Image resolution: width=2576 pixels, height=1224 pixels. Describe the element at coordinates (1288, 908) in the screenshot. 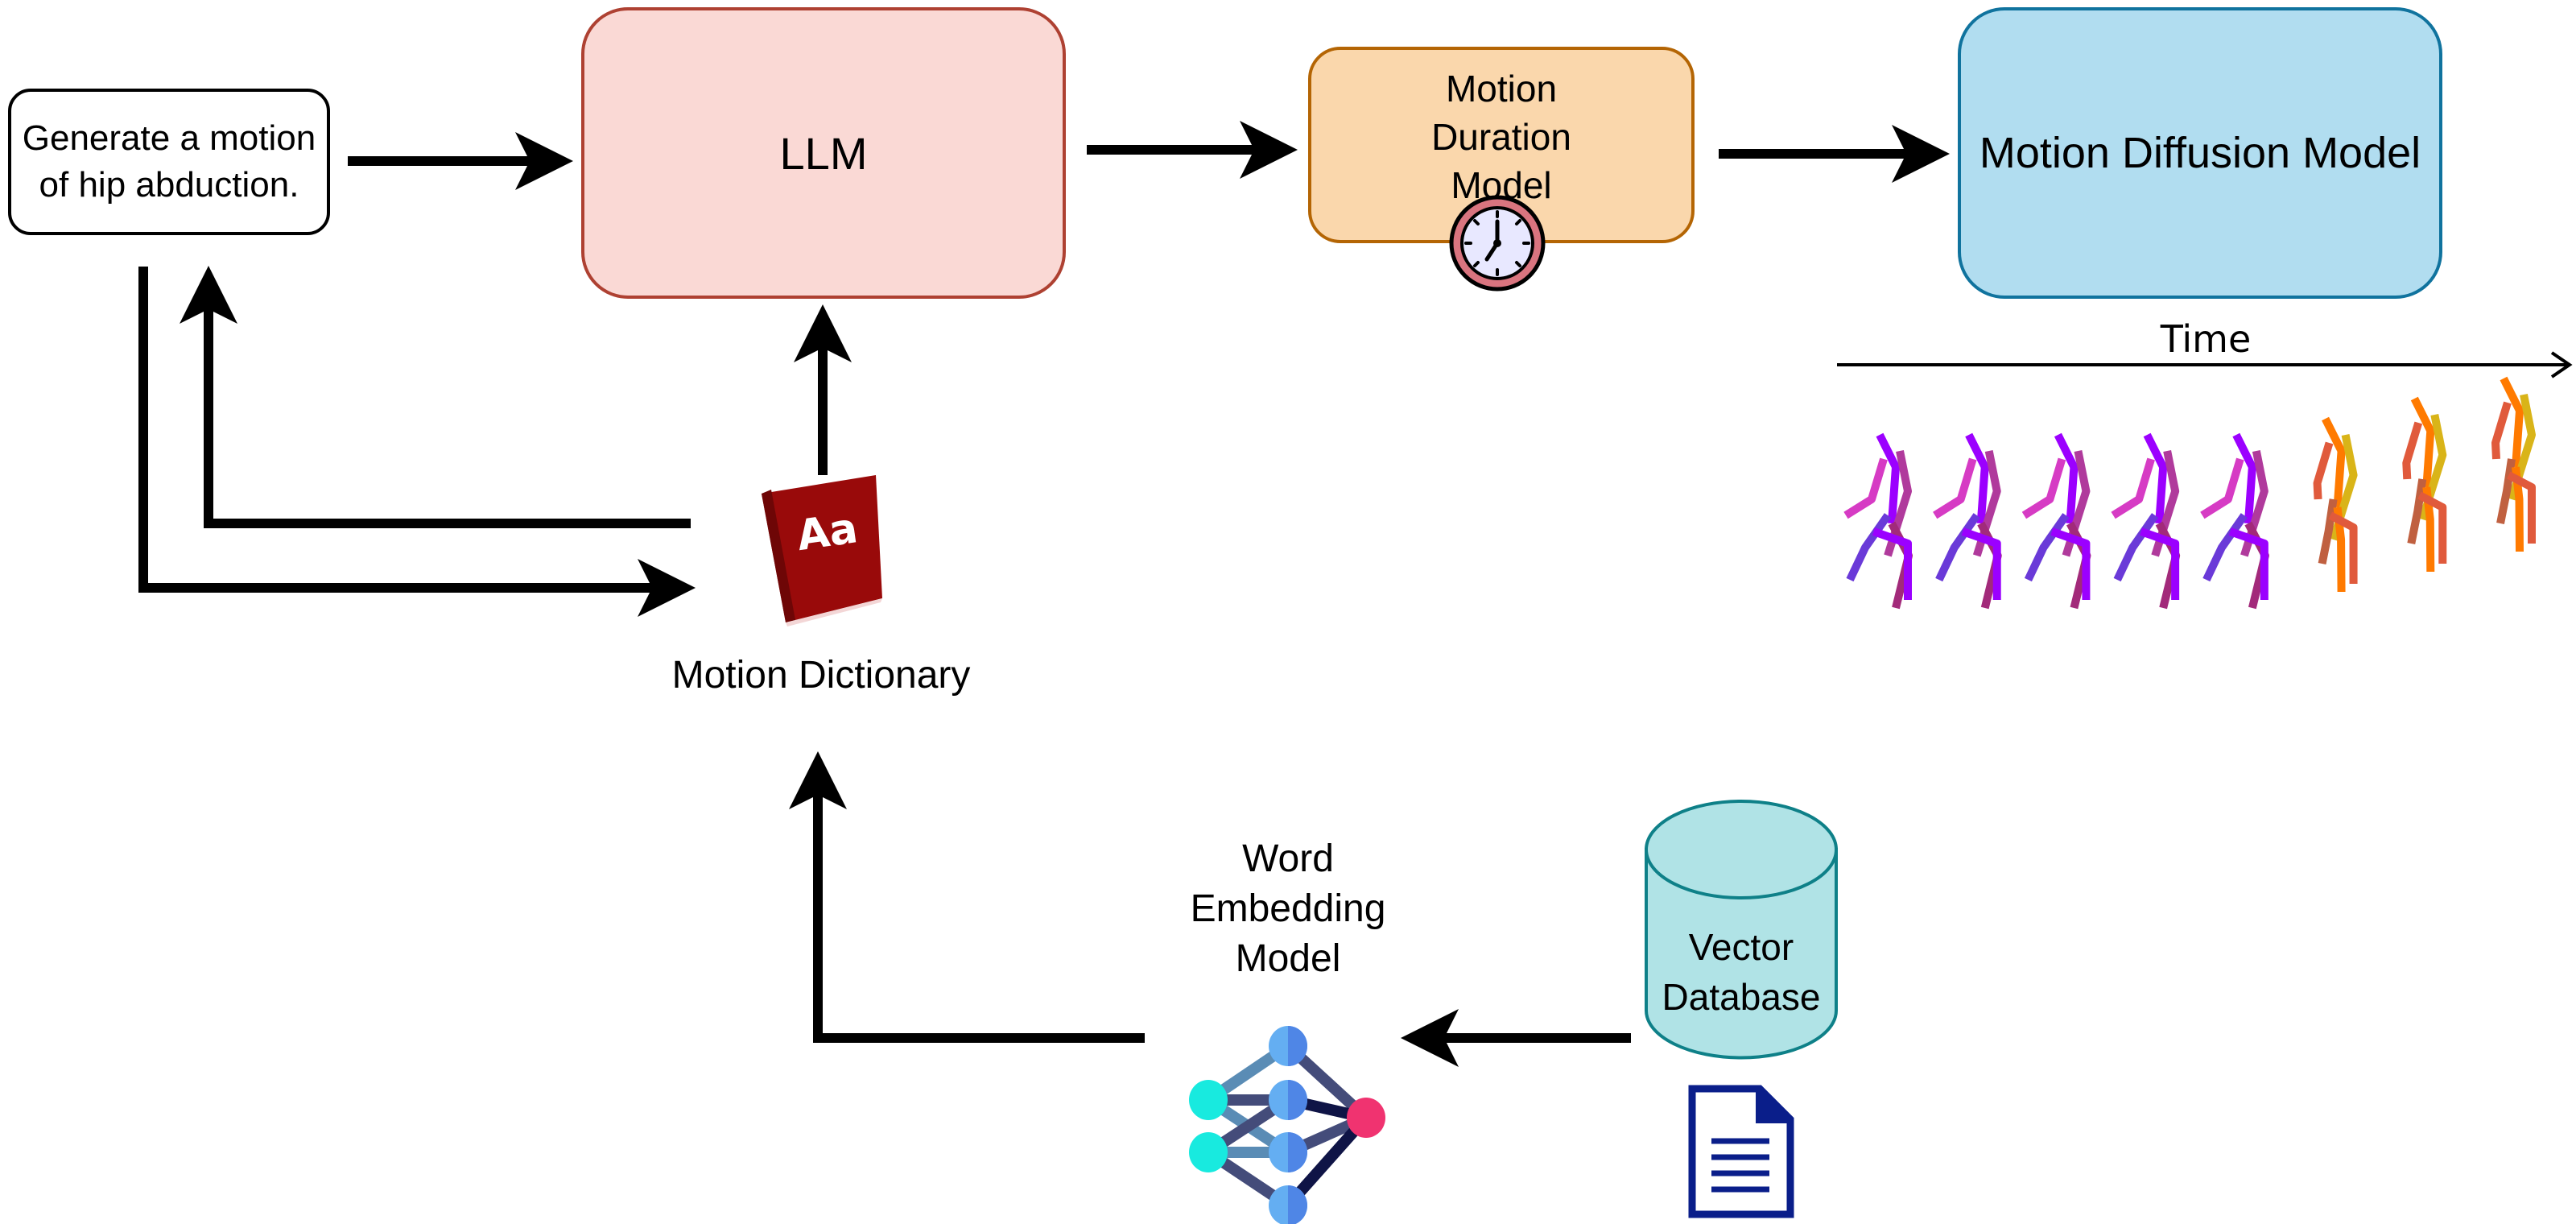

I see `word-embedding-model-label: Word Embedding Model` at that location.